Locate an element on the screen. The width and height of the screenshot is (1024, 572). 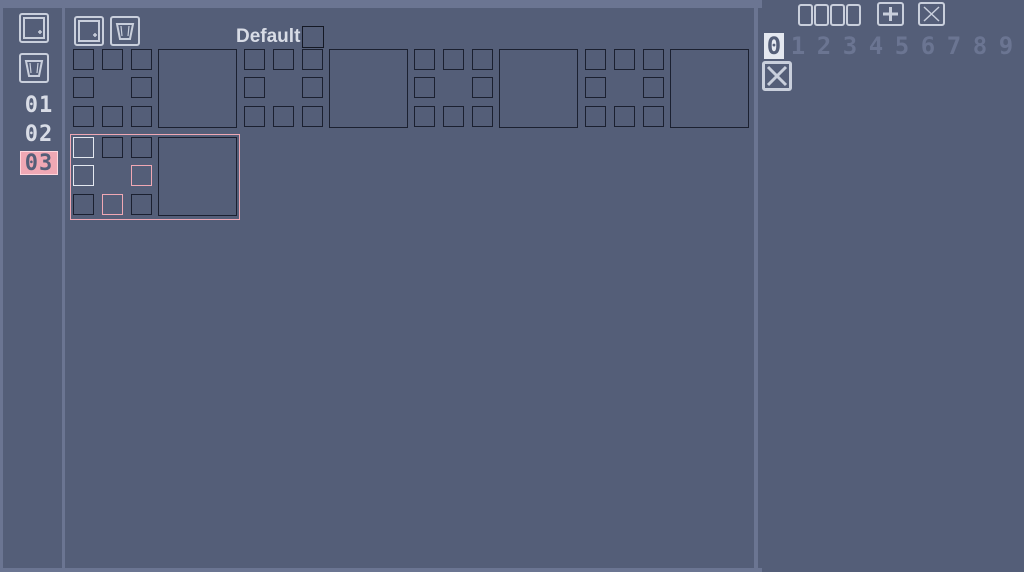
add-button is located at coordinates (890, 14).